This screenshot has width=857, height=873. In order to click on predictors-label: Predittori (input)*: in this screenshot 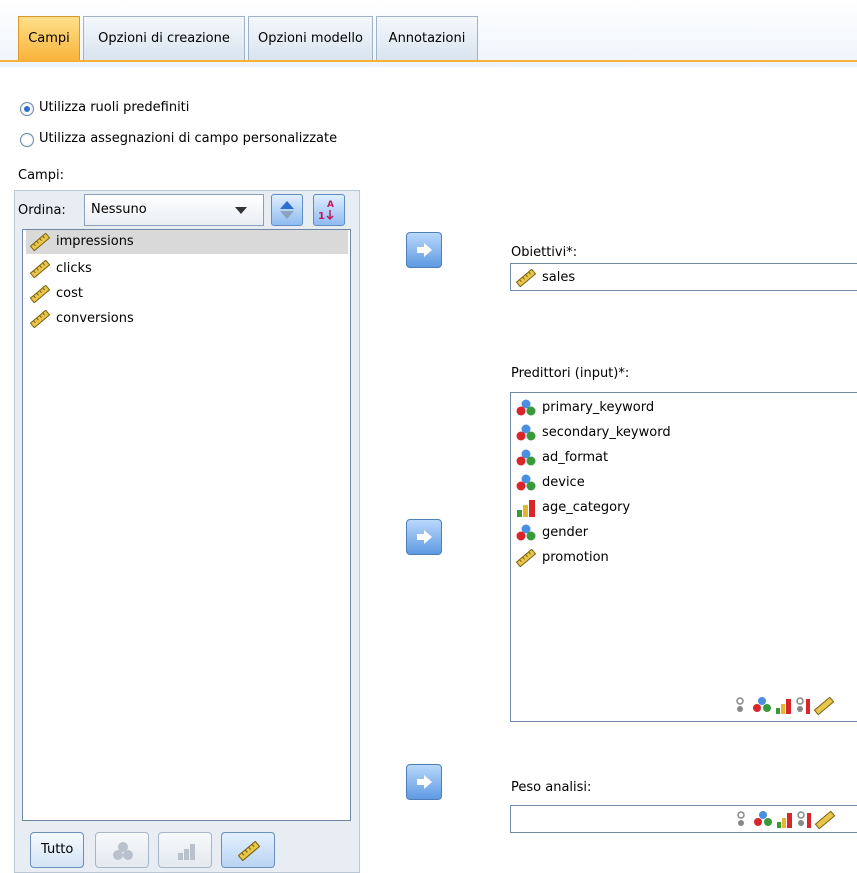, I will do `click(570, 373)`.